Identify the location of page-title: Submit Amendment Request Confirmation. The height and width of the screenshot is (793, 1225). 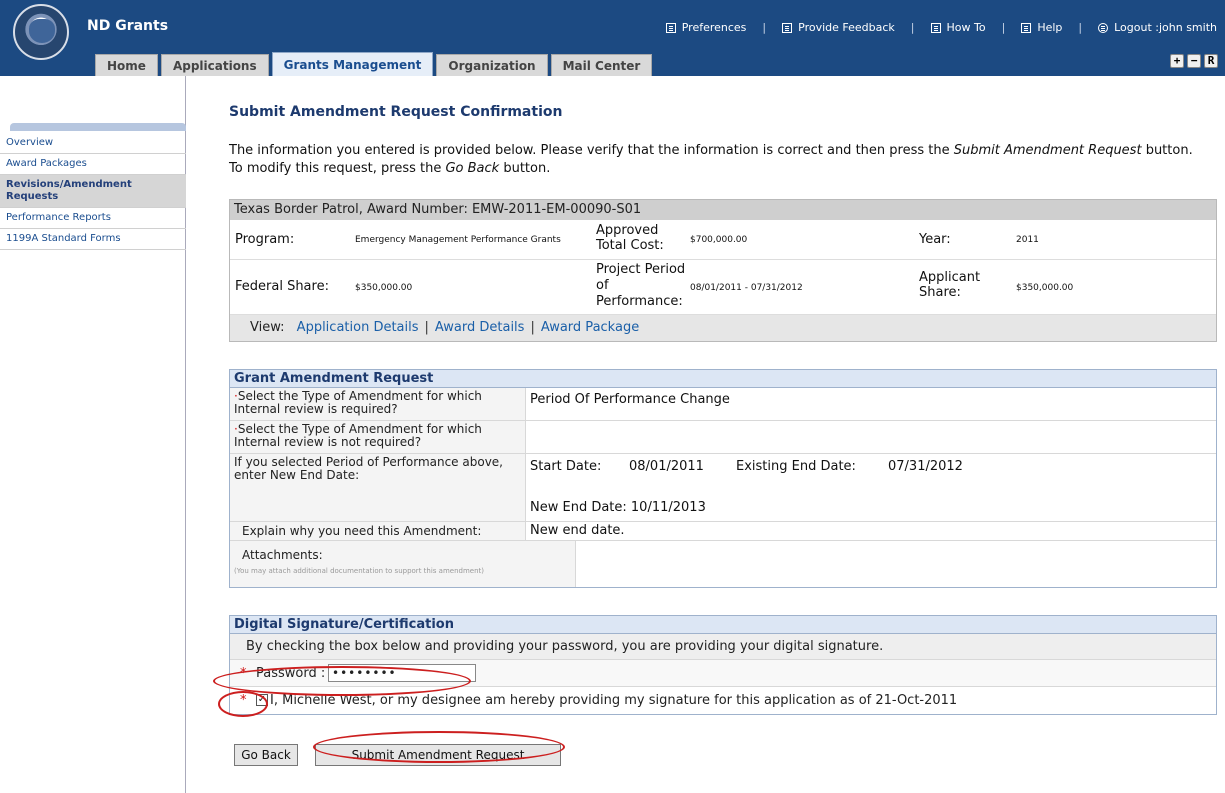
(396, 112).